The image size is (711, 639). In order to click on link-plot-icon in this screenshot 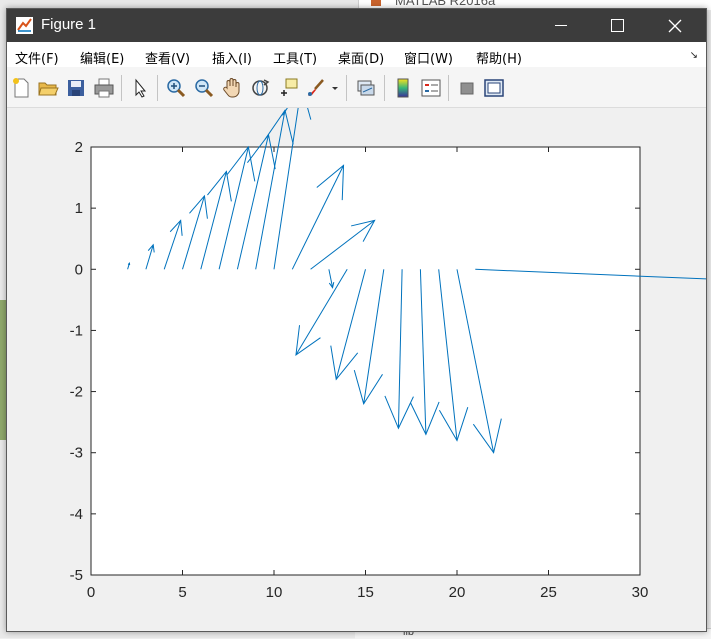, I will do `click(366, 88)`.